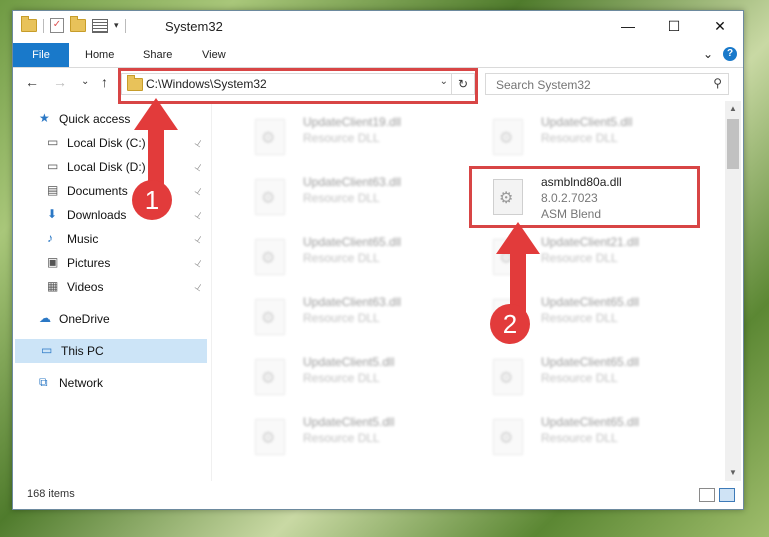 The width and height of the screenshot is (769, 537). What do you see at coordinates (733, 109) in the screenshot?
I see `scroll-up-icon: ▲` at bounding box center [733, 109].